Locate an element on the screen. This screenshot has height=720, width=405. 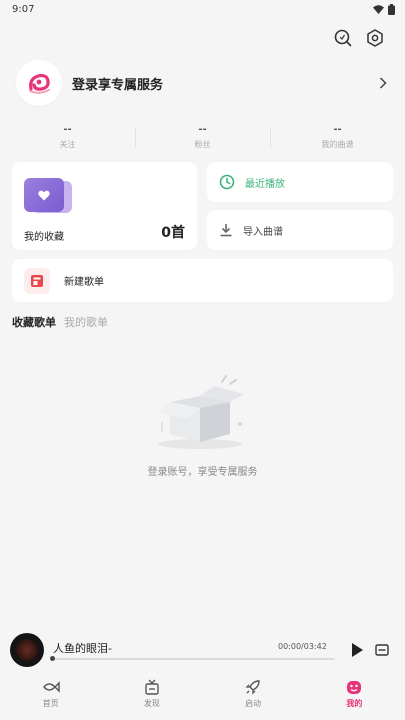
stat-scores: -- 我的曲谱 is located at coordinates (337, 139).